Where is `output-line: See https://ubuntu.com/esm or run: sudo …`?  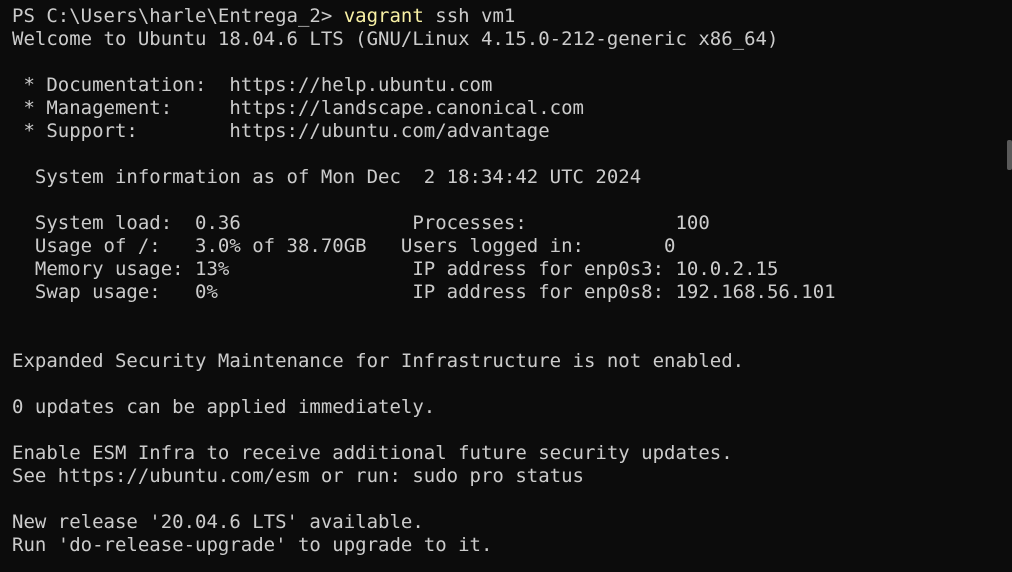
output-line: See https://ubuntu.com/esm or run: sudo … is located at coordinates (298, 476).